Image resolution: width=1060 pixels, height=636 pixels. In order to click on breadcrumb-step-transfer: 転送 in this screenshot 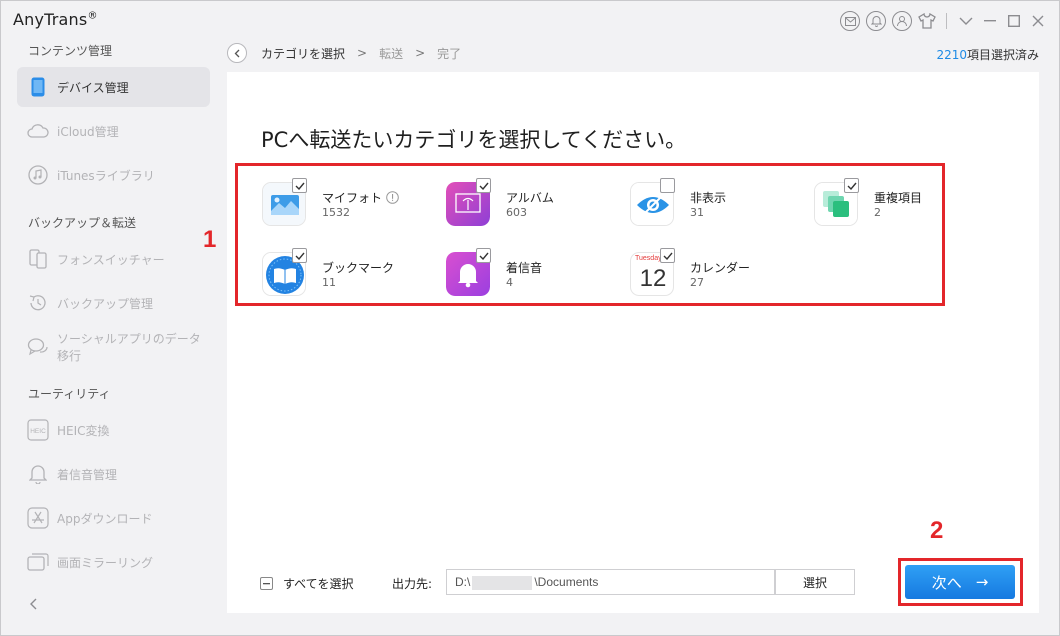, I will do `click(391, 53)`.